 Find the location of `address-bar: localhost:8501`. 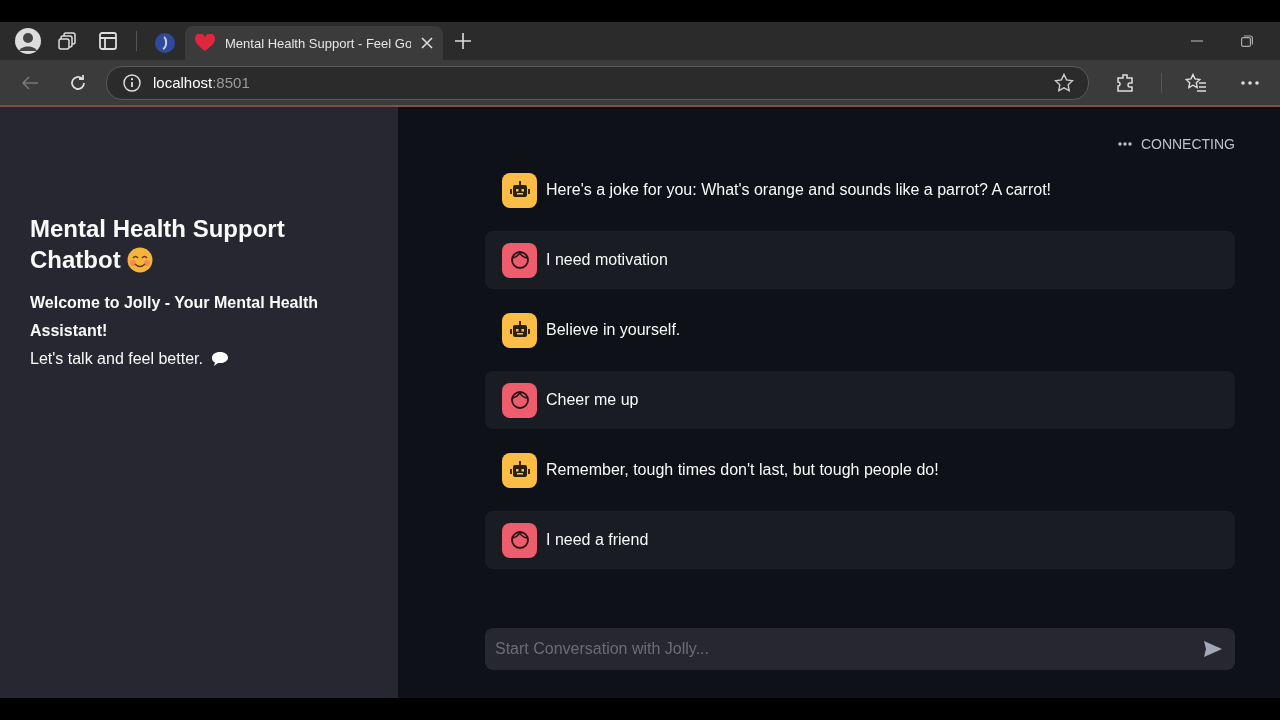

address-bar: localhost:8501 is located at coordinates (597, 82).